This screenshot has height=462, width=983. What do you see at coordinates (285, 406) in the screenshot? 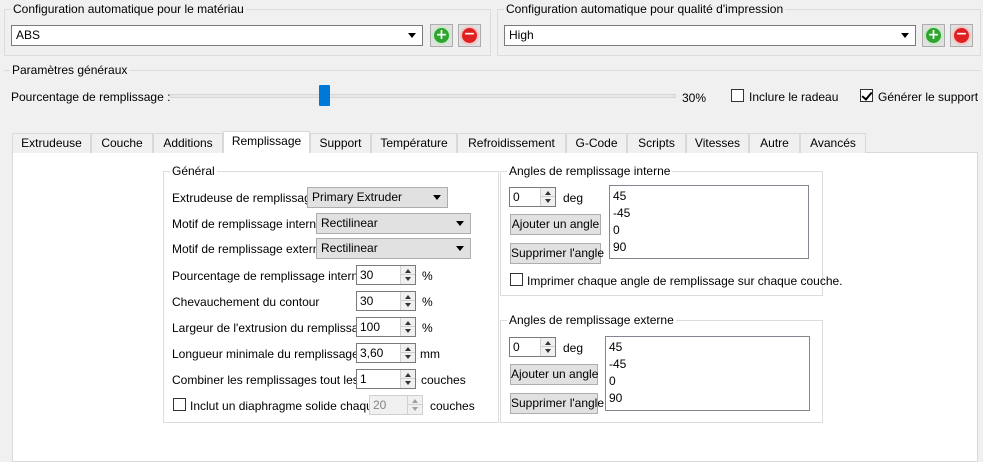
I see `diaphragm-label: Inclut un diaphragme solide chaque` at bounding box center [285, 406].